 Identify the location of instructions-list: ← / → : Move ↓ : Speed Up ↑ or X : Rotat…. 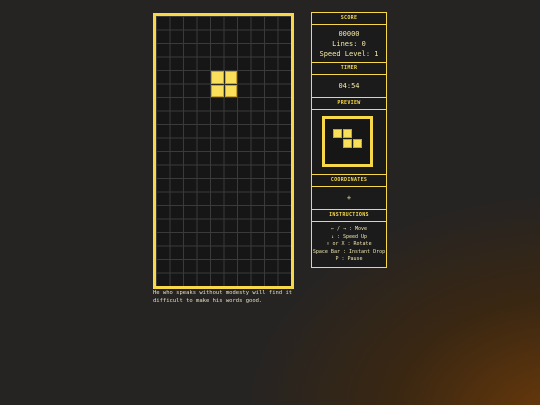
(349, 243).